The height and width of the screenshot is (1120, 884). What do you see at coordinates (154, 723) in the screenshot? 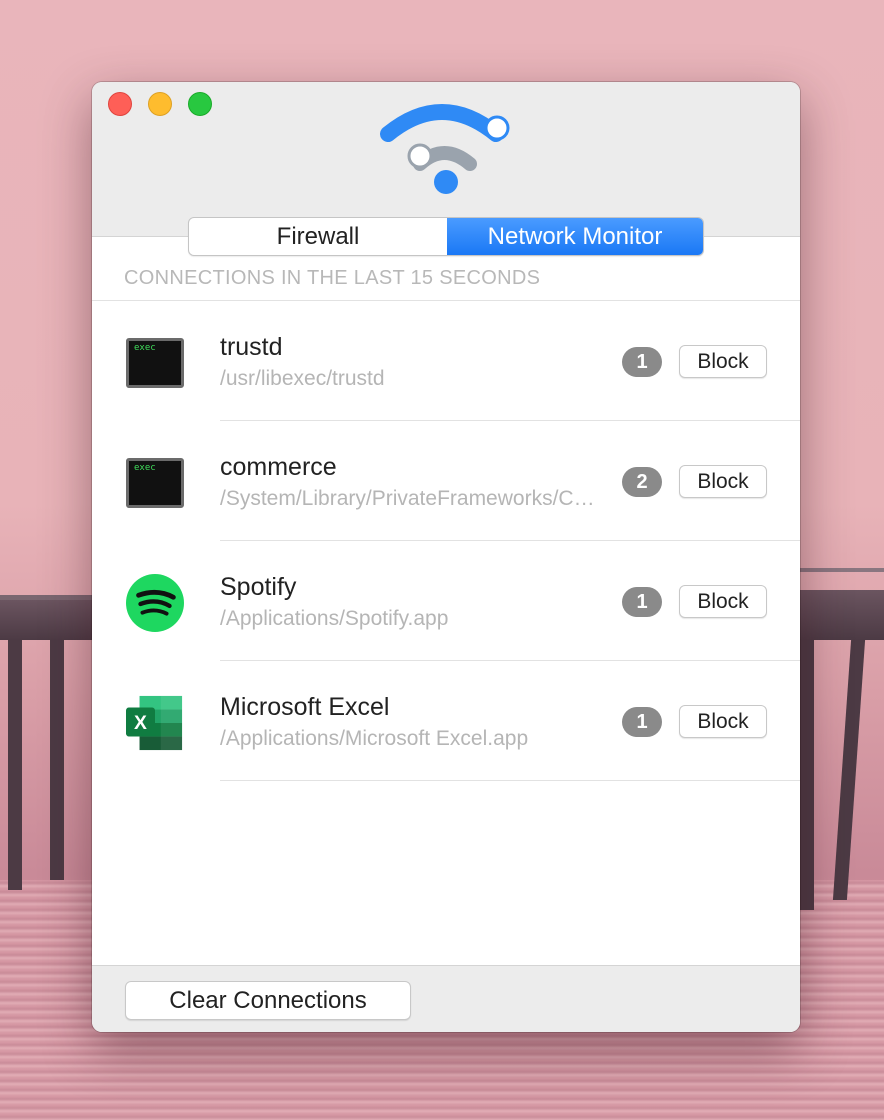
I see `excel-icon: X` at bounding box center [154, 723].